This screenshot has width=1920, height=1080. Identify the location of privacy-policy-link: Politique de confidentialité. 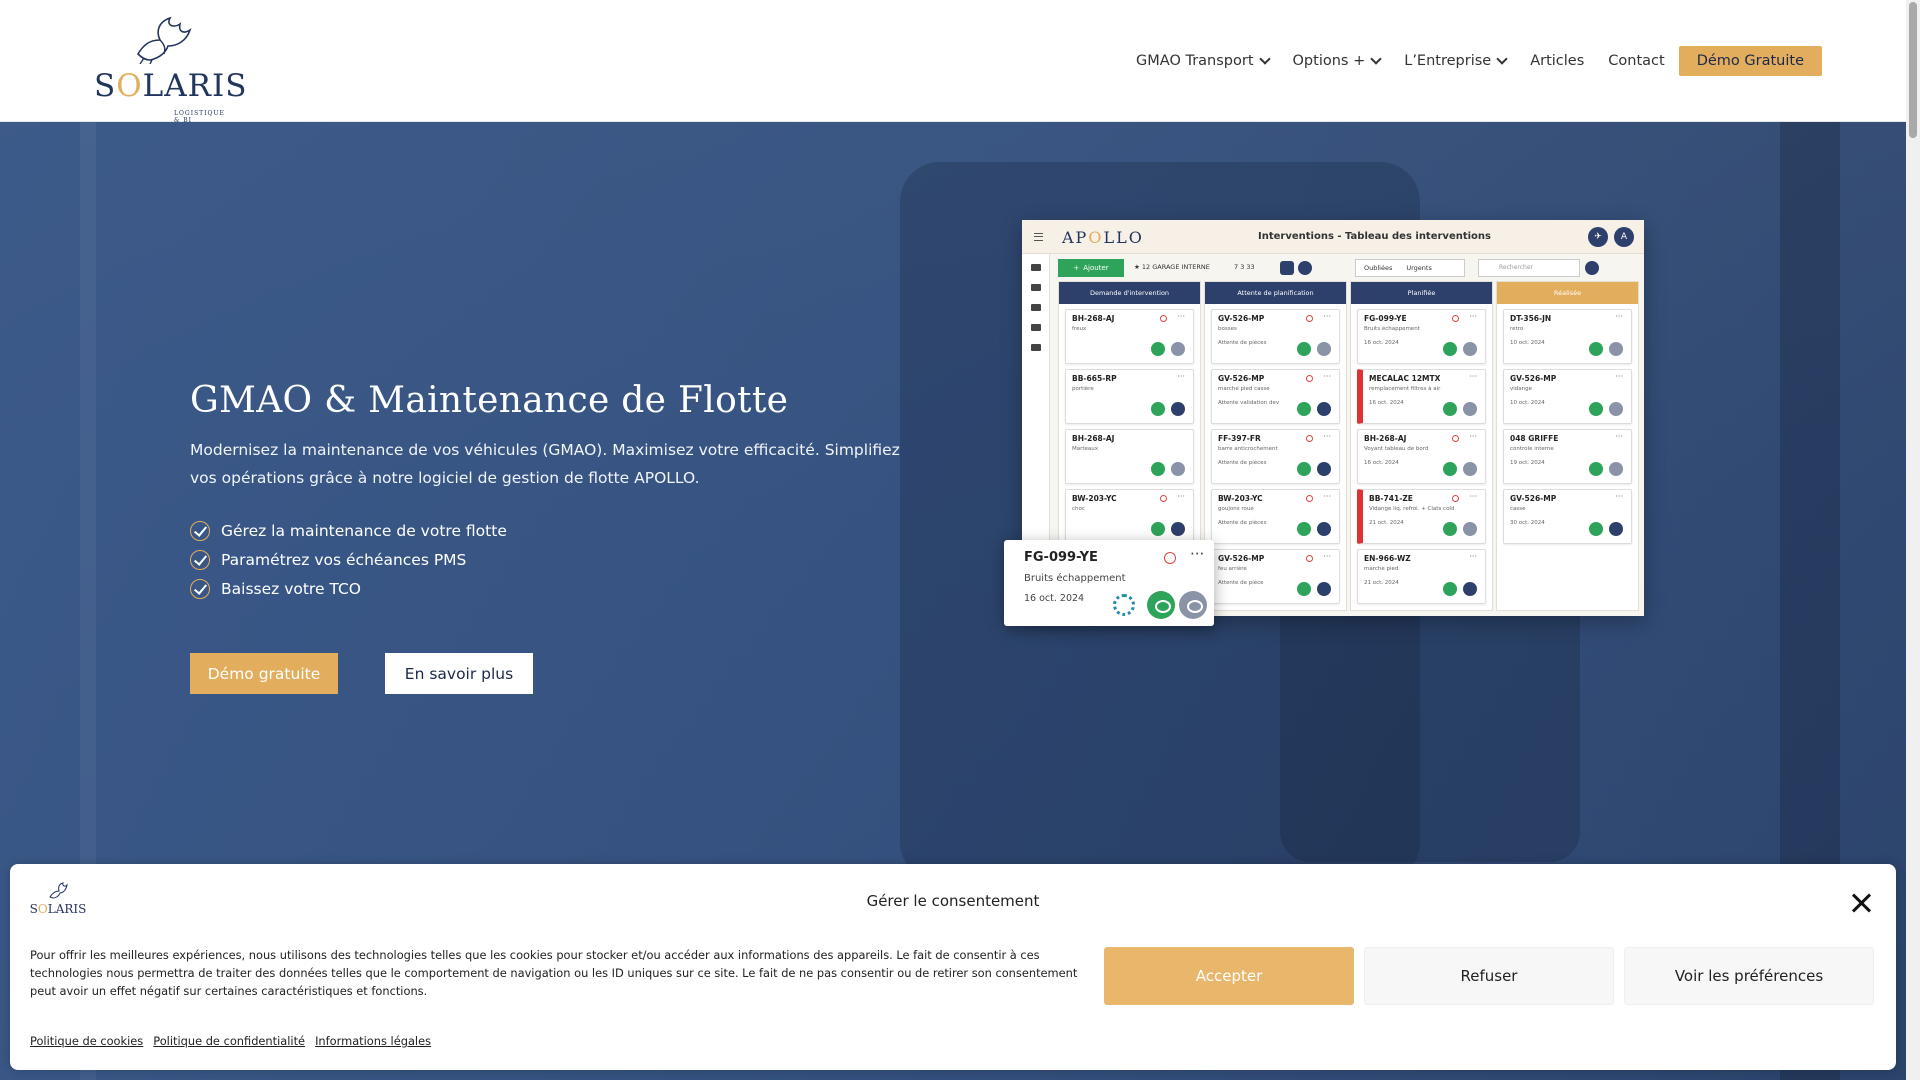
(229, 1041).